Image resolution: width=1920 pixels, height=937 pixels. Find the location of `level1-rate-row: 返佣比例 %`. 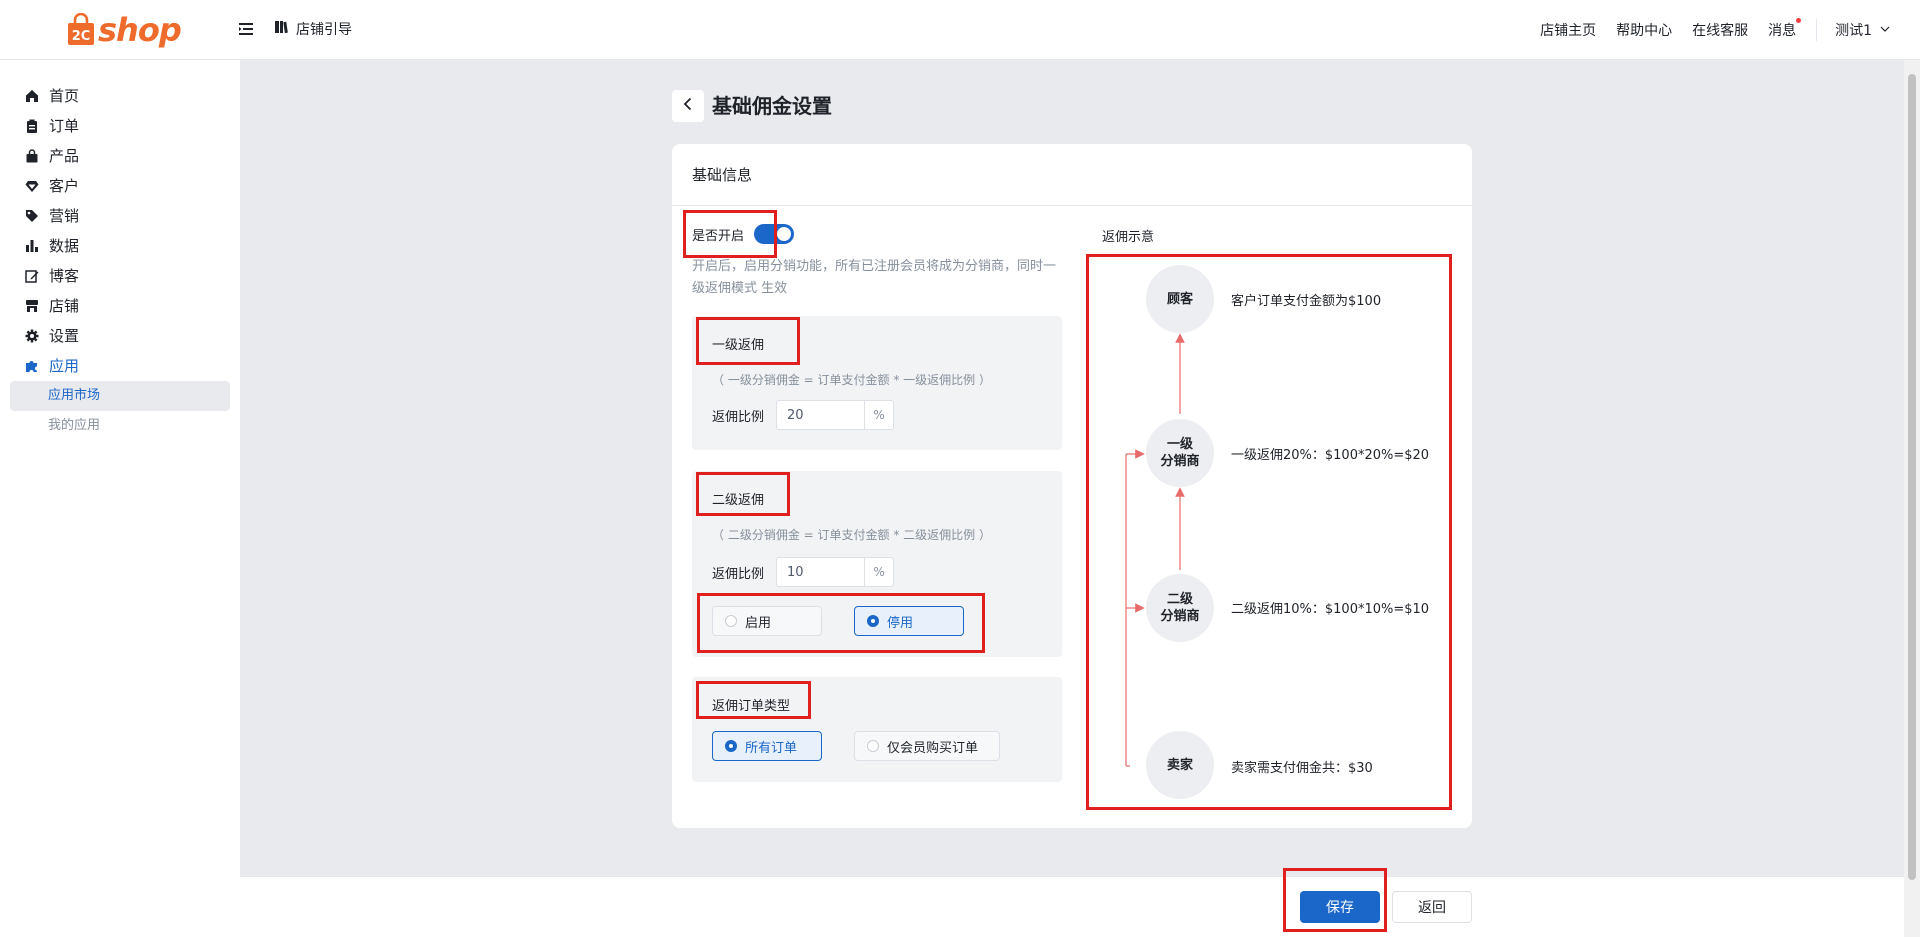

level1-rate-row: 返佣比例 % is located at coordinates (803, 415).